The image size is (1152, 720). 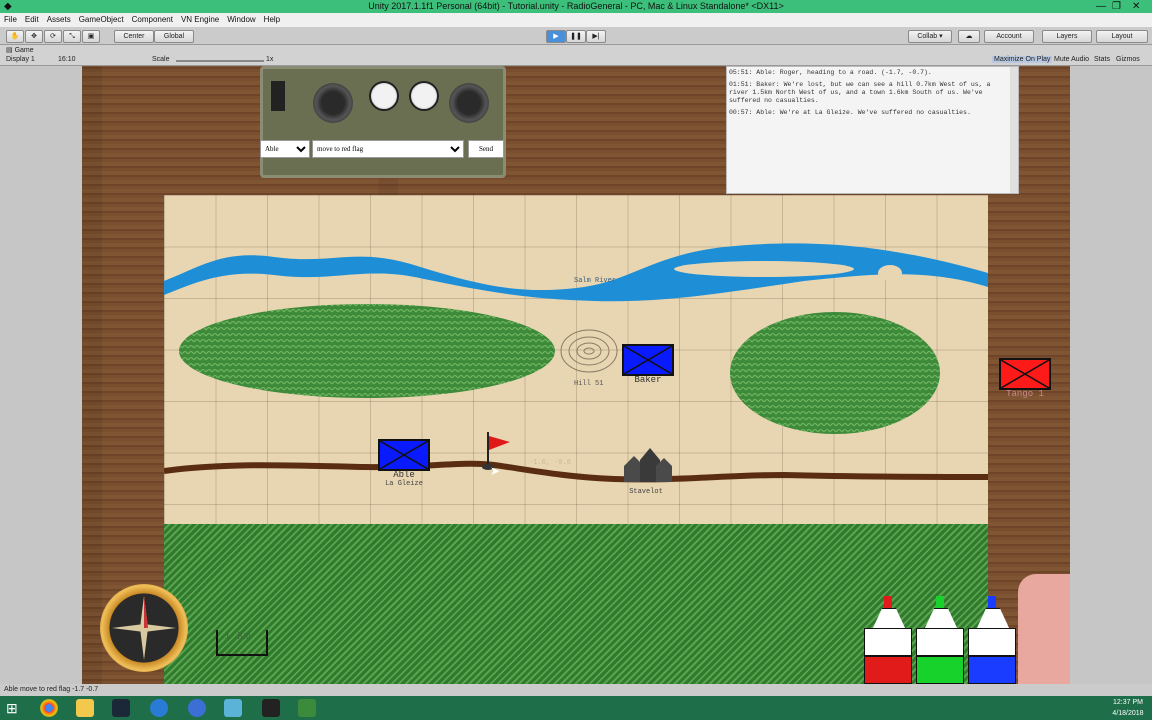 I want to click on game-tab-label: Game, so click(x=24, y=50).